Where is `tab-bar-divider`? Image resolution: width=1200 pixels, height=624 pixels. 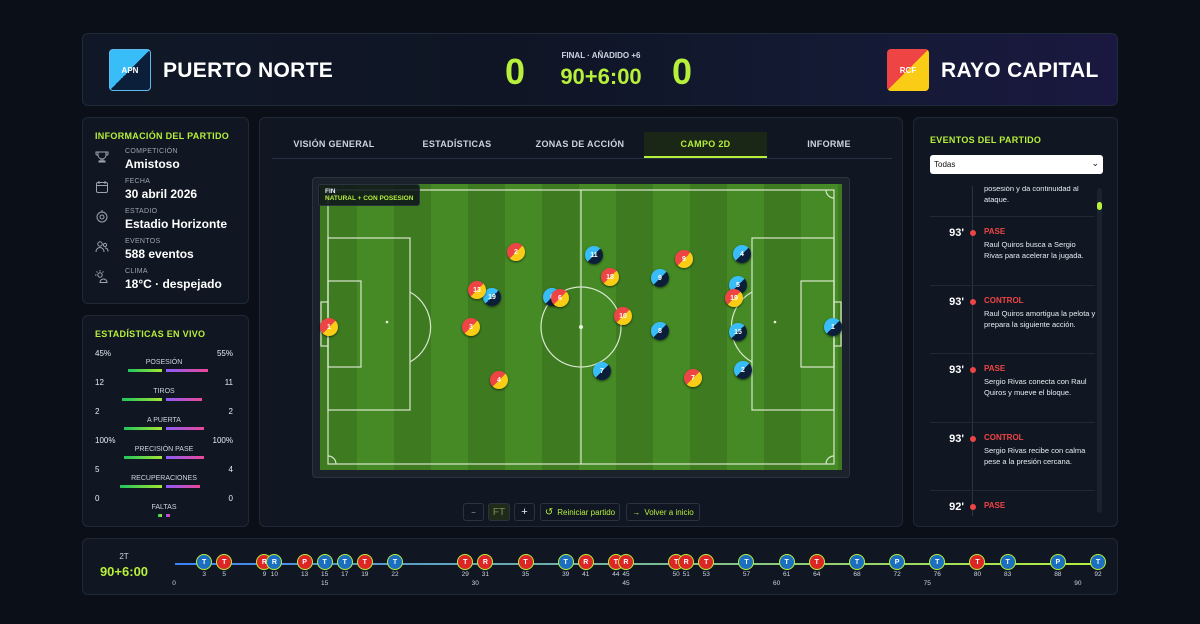 tab-bar-divider is located at coordinates (582, 158).